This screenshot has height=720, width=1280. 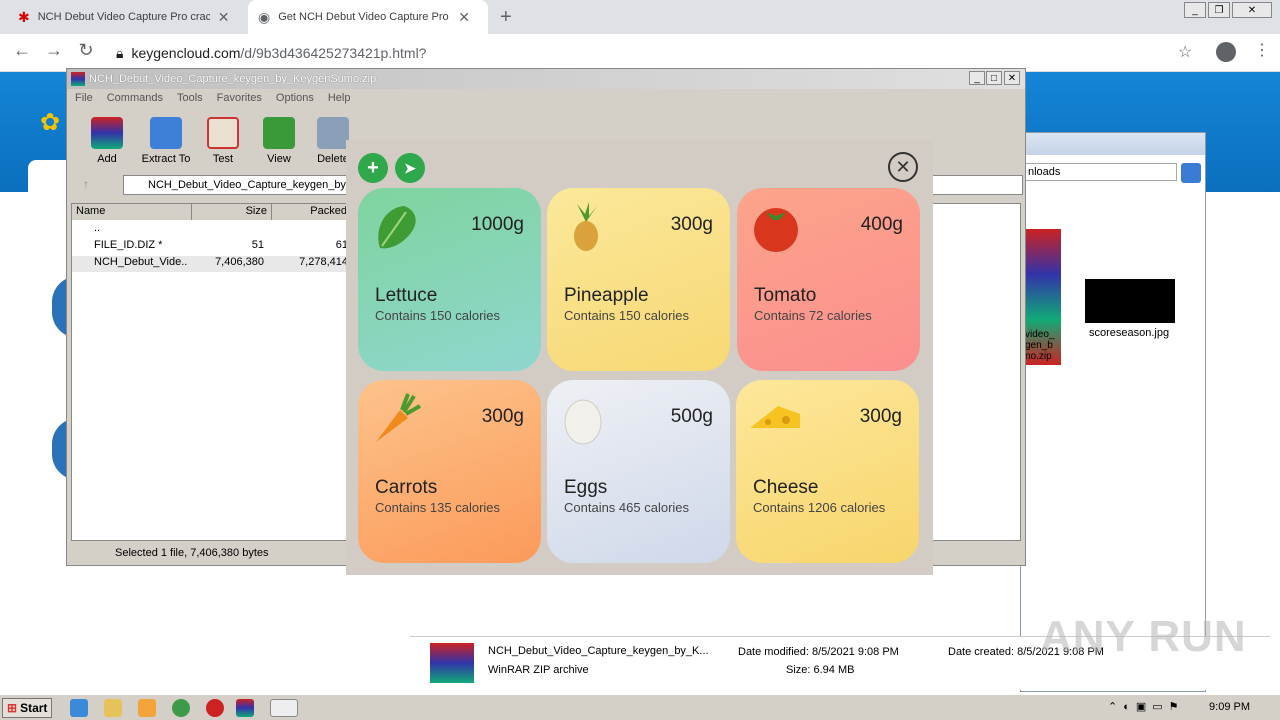 What do you see at coordinates (132, 212) in the screenshot?
I see `column-name: Name` at bounding box center [132, 212].